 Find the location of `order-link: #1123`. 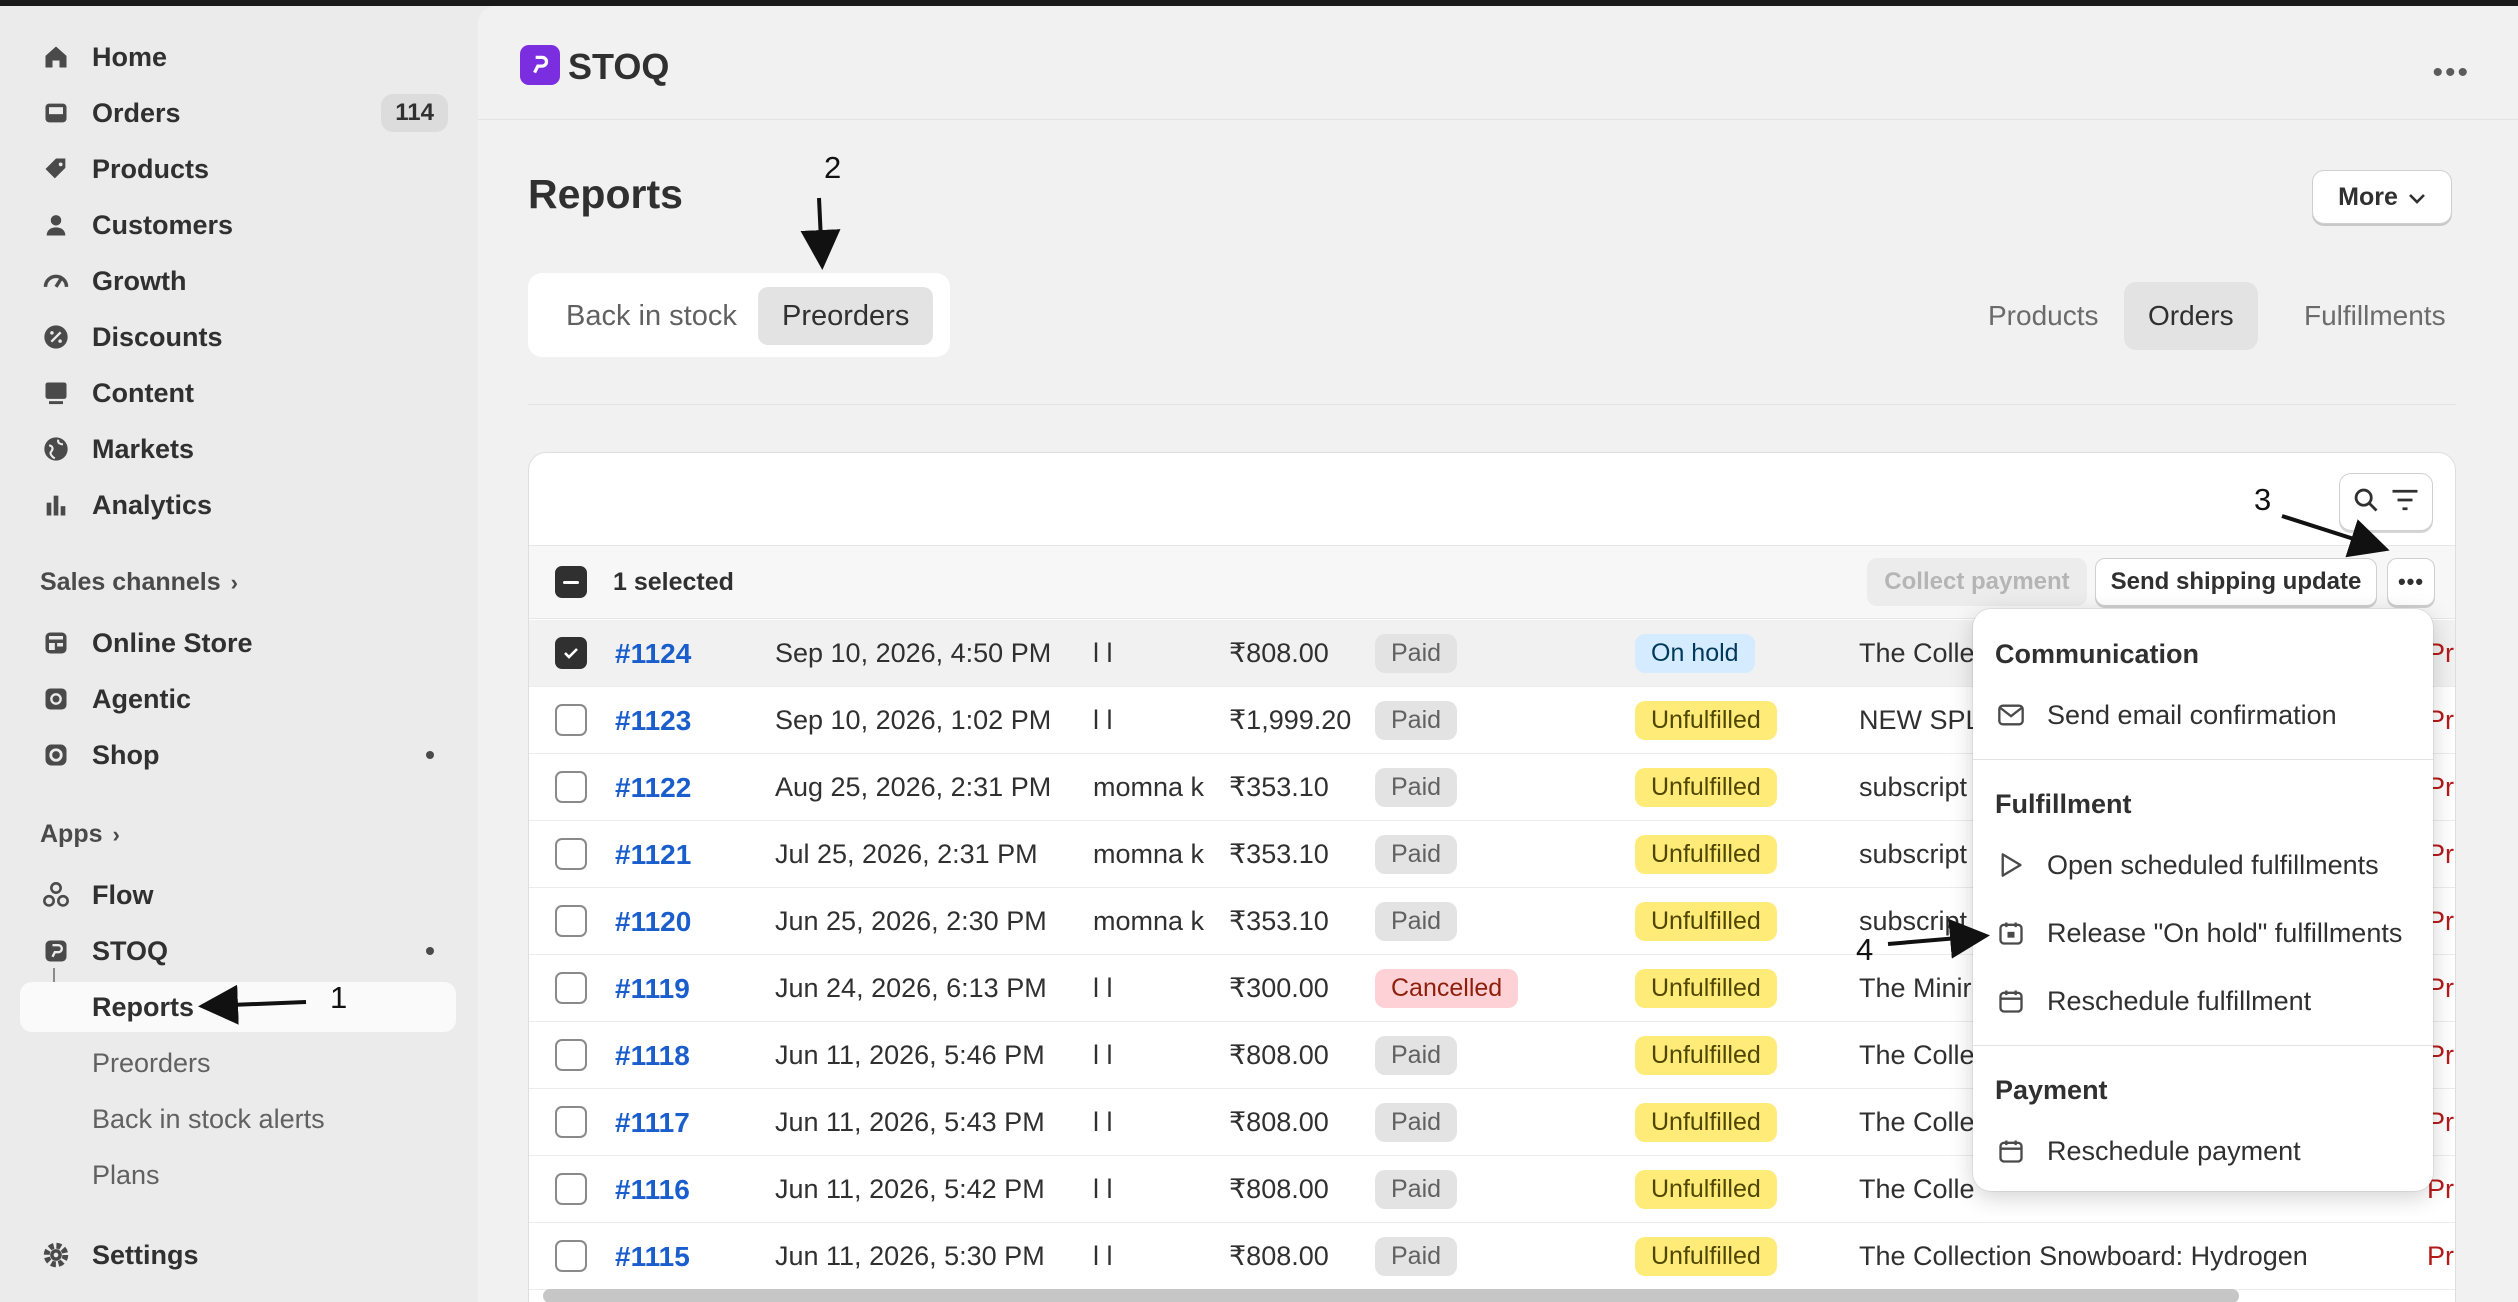

order-link: #1123 is located at coordinates (653, 720).